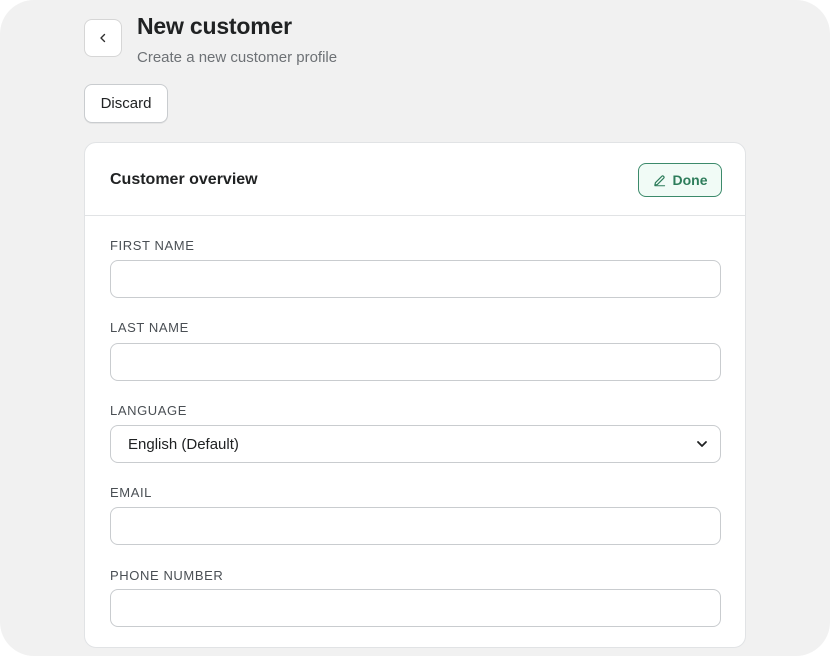  I want to click on first-name-label: FIRST NAME, so click(152, 245).